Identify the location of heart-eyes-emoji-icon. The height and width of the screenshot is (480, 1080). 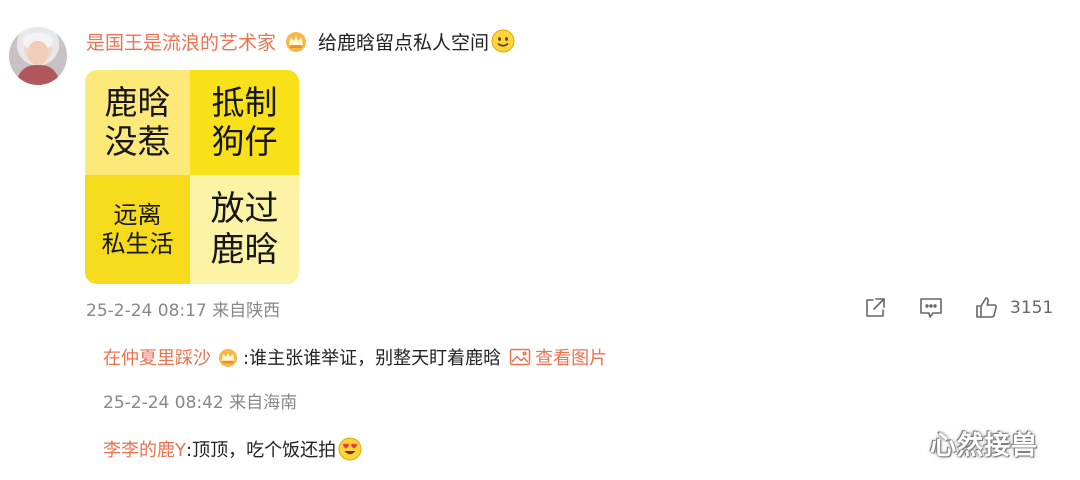
(350, 449).